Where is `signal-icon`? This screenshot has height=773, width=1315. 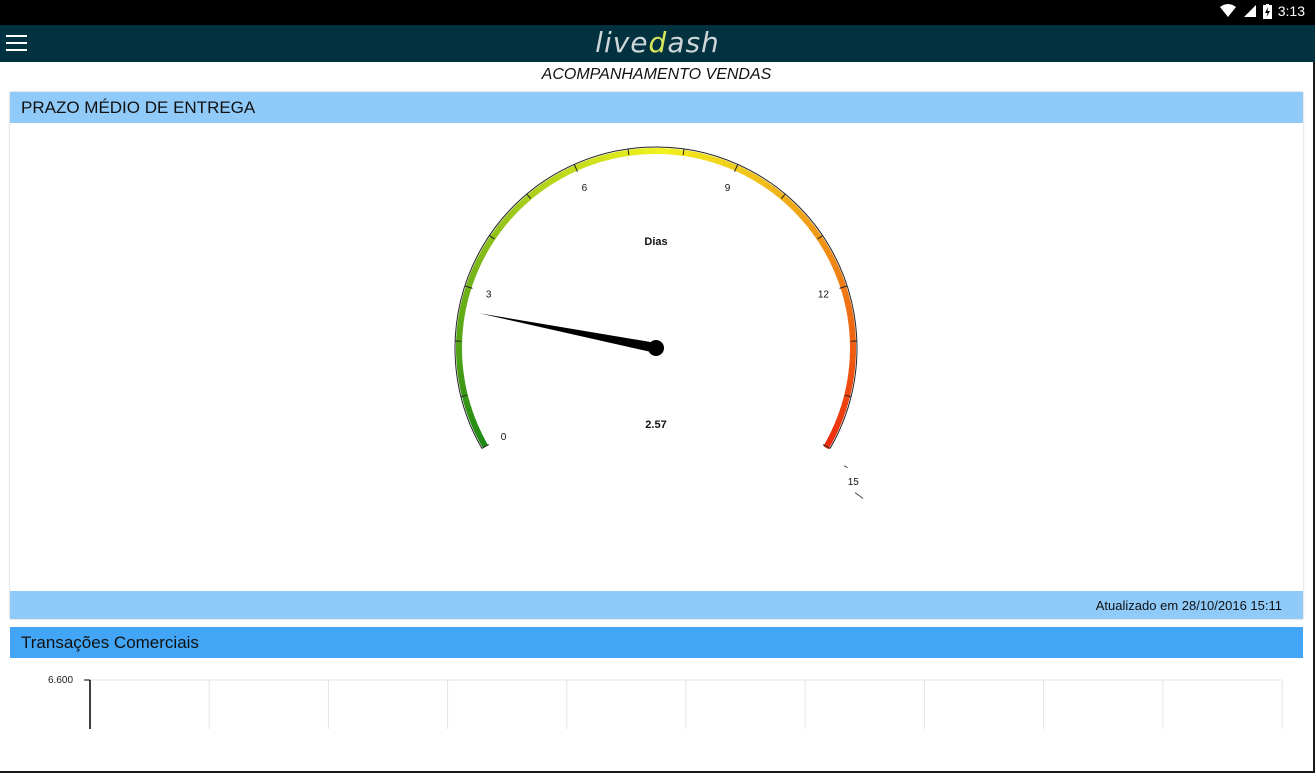 signal-icon is located at coordinates (1249, 11).